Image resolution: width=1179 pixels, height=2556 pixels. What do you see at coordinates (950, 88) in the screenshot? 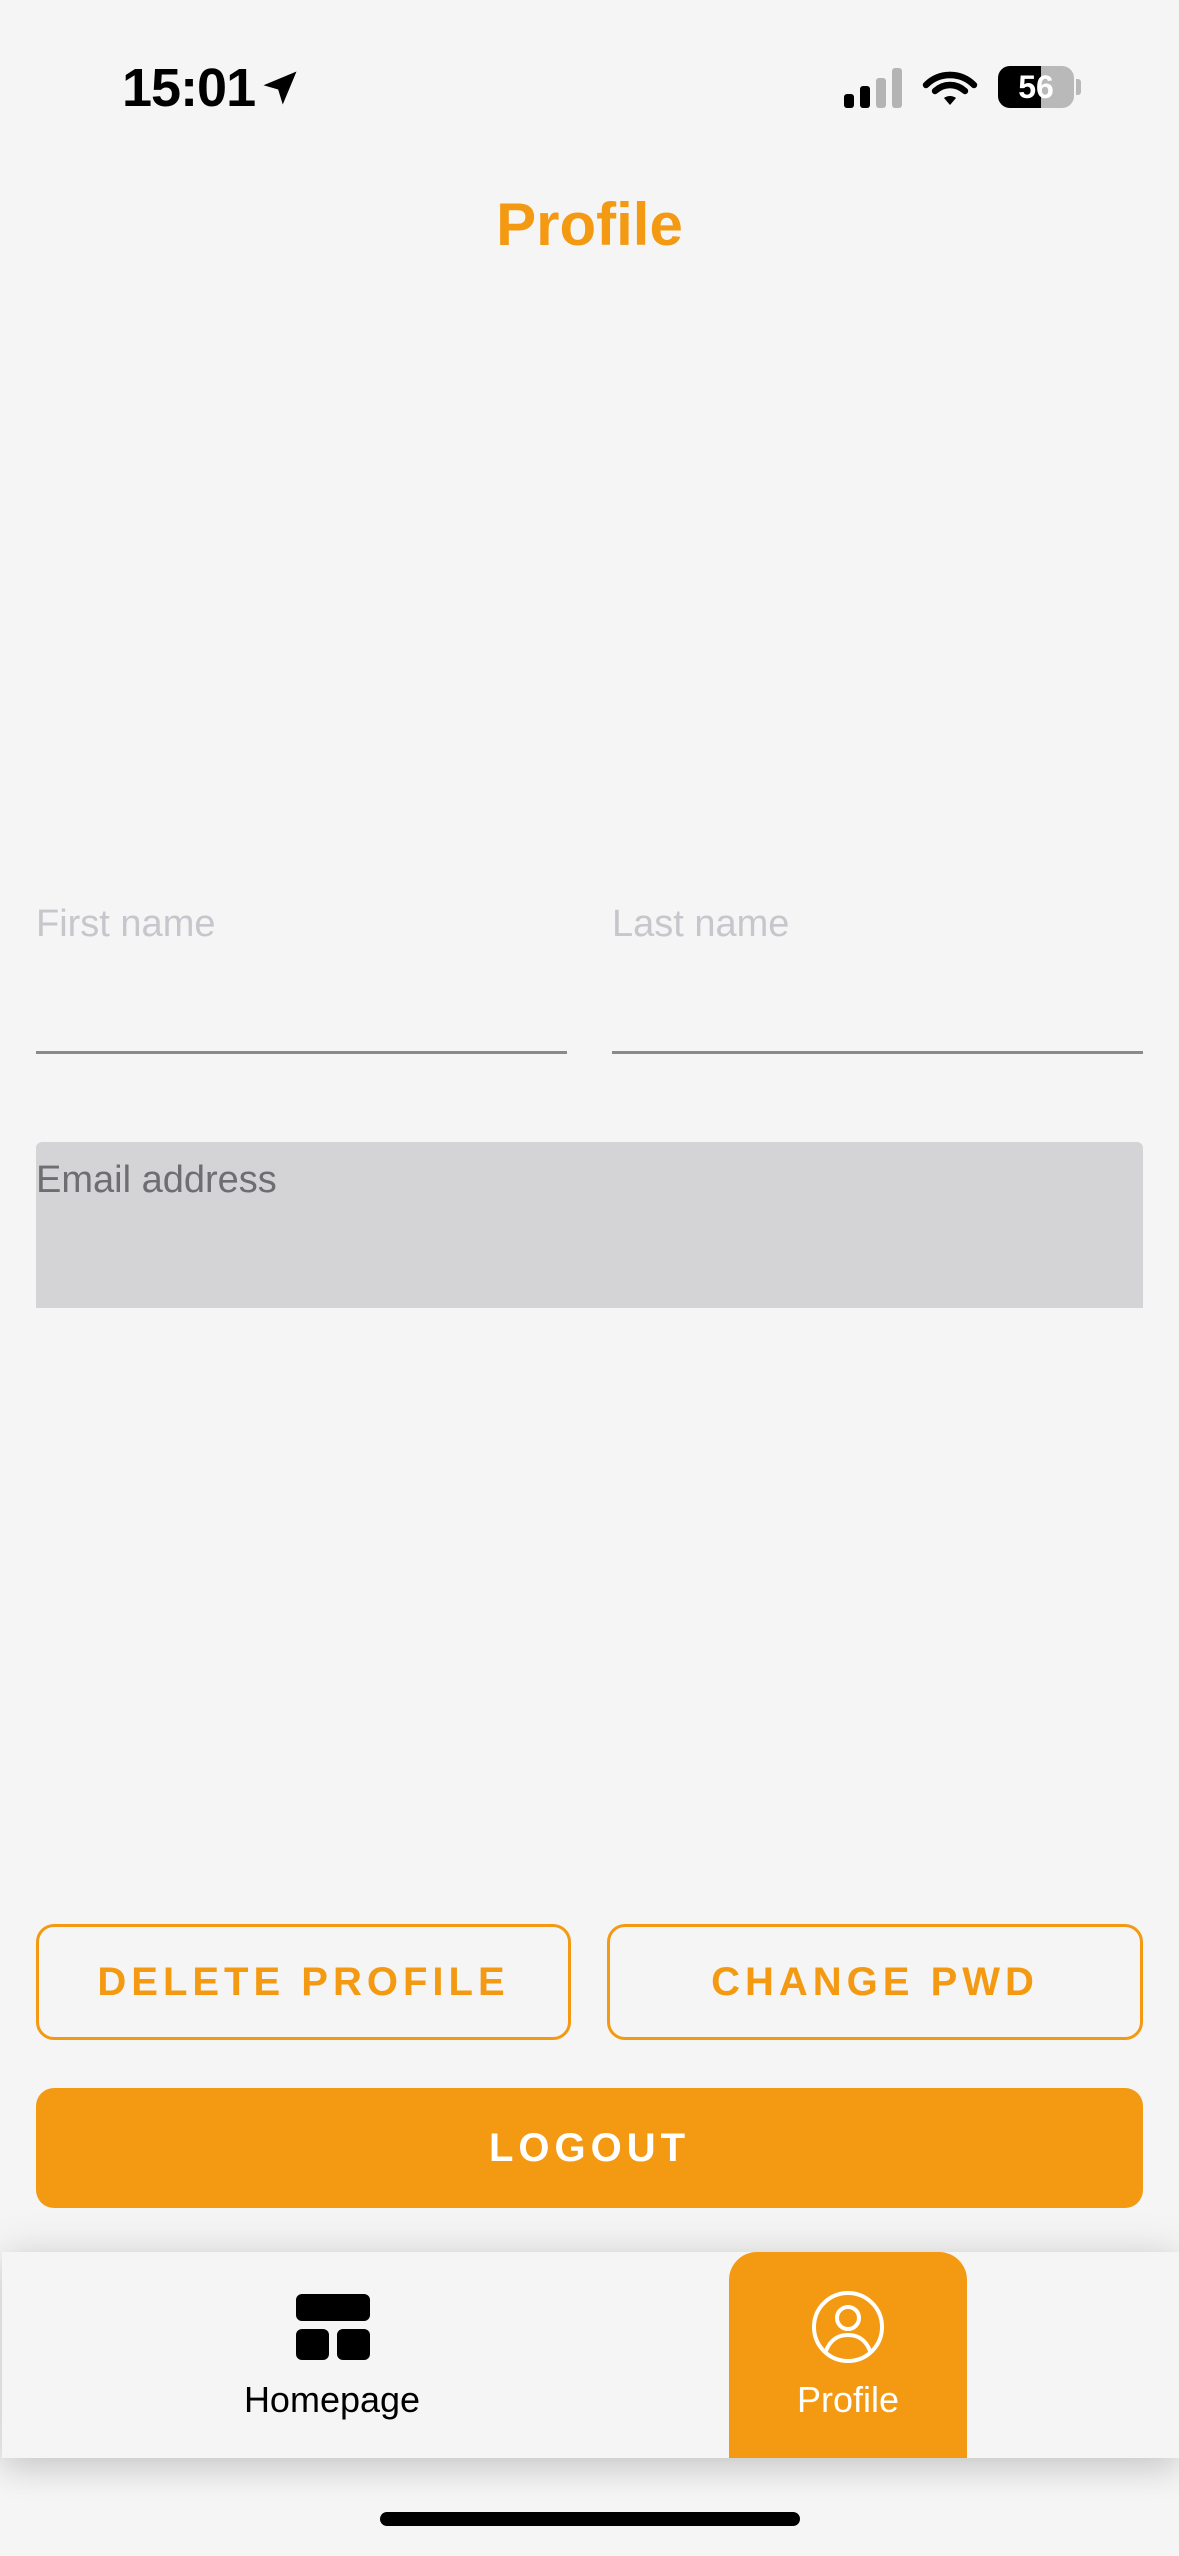
I see `wifi-icon` at bounding box center [950, 88].